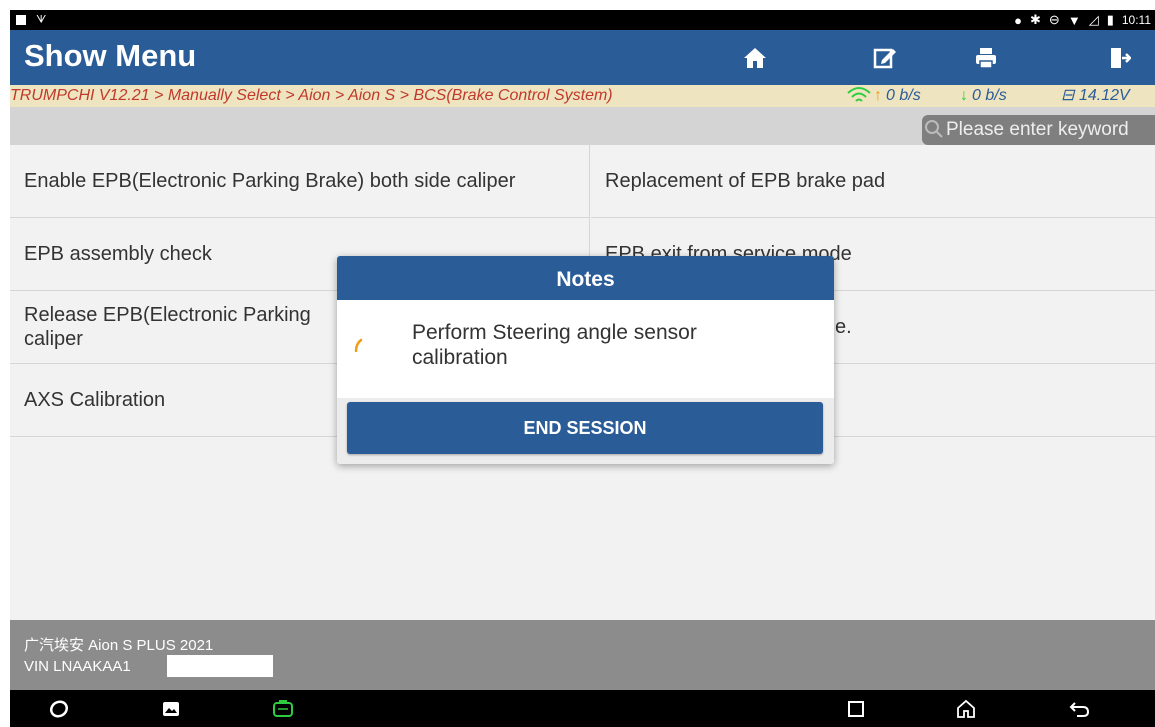  What do you see at coordinates (964, 95) in the screenshot?
I see `download-arrow-icon: ↓` at bounding box center [964, 95].